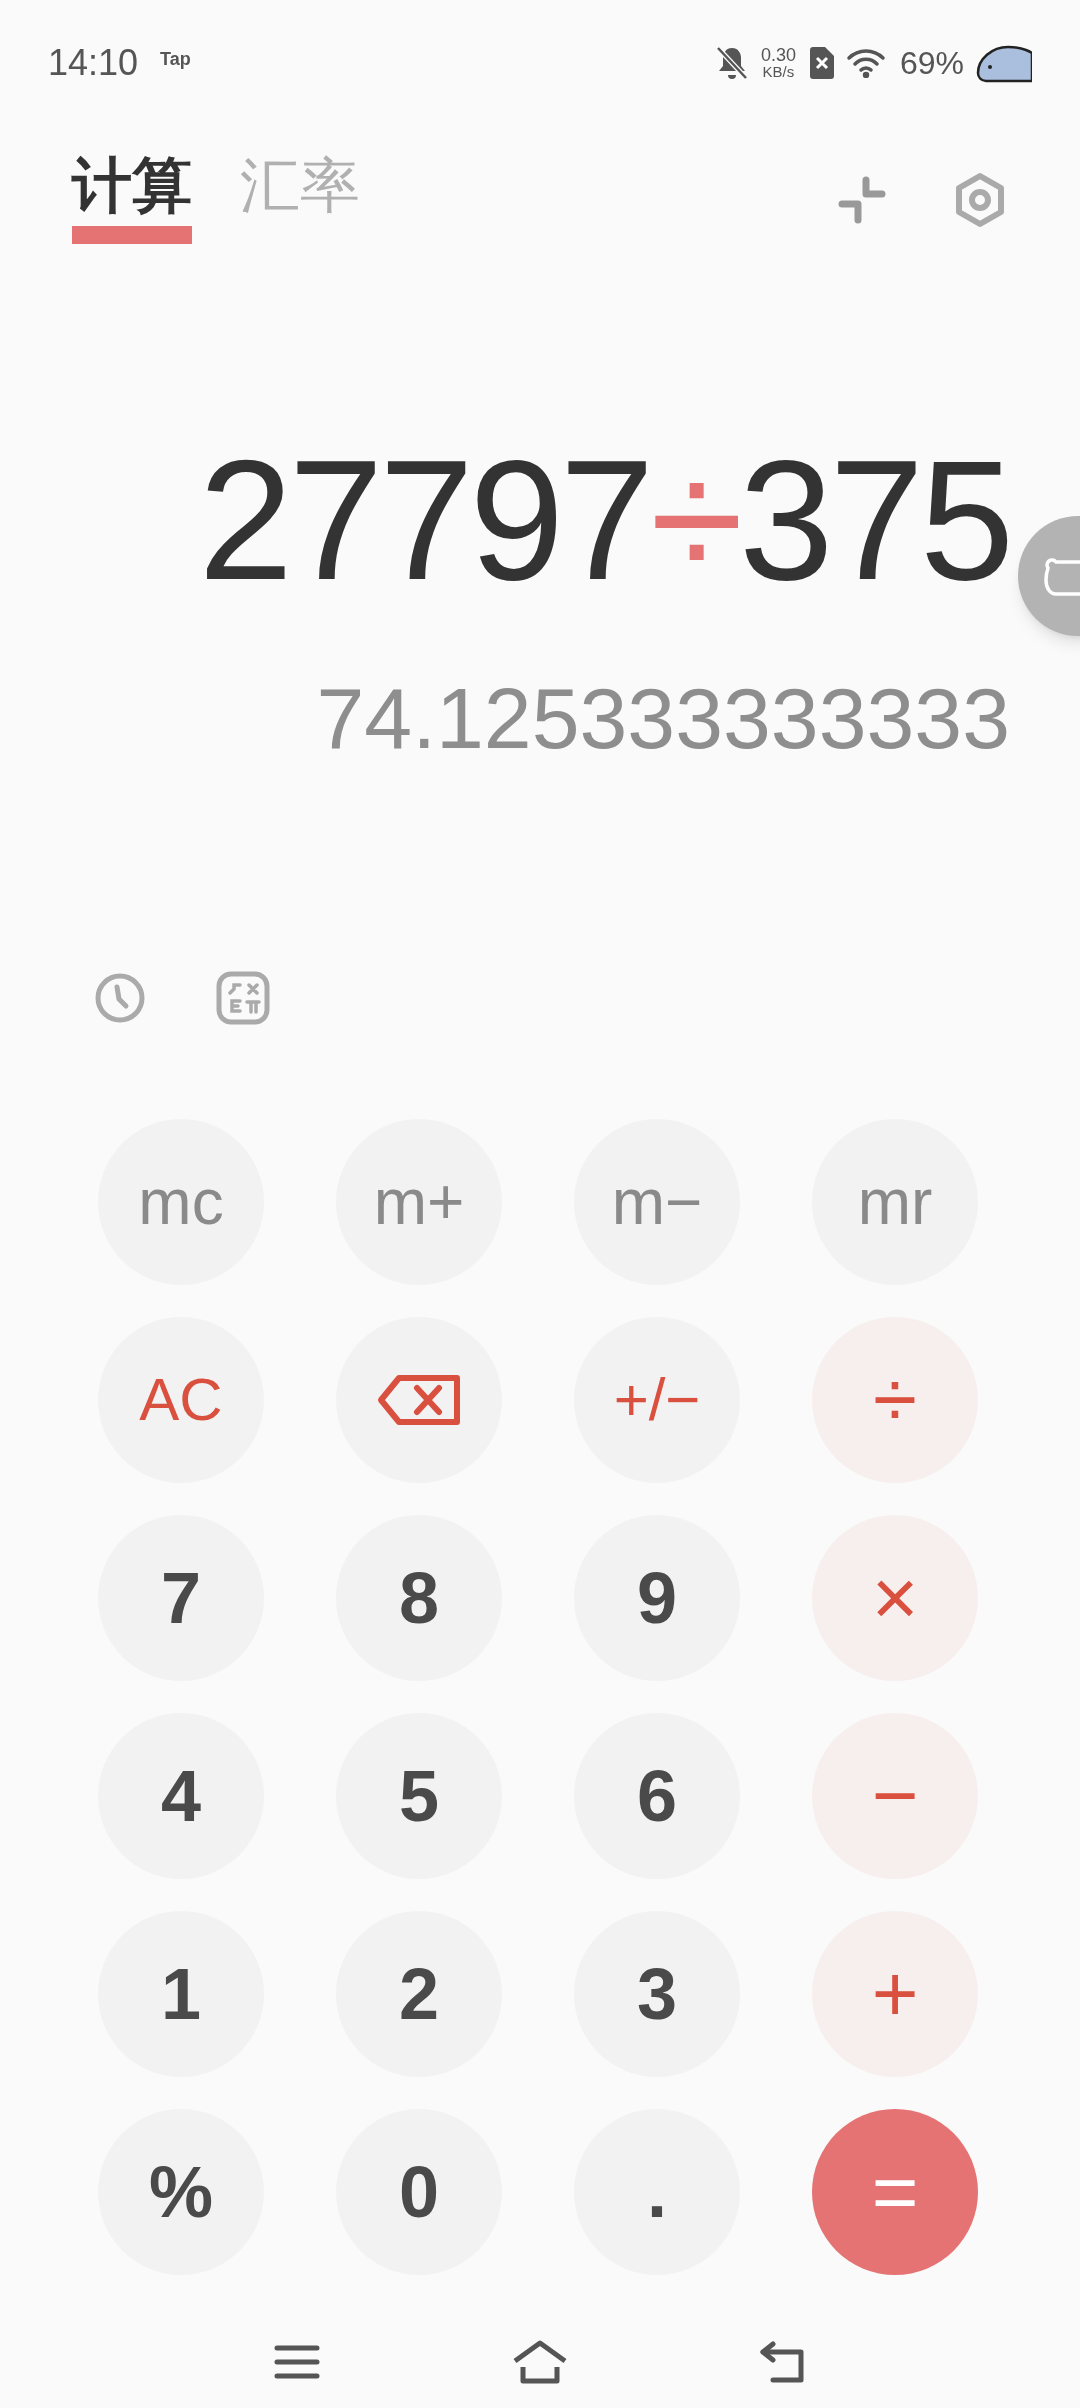 This screenshot has width=1080, height=2408. Describe the element at coordinates (419, 1400) in the screenshot. I see `backspace-icon` at that location.